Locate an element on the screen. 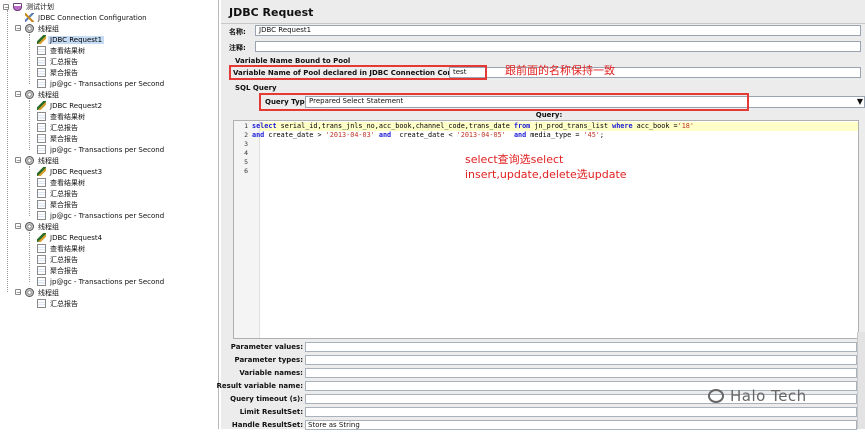 The height and width of the screenshot is (432, 865). param-label: Limit ResultSet: is located at coordinates (271, 412).